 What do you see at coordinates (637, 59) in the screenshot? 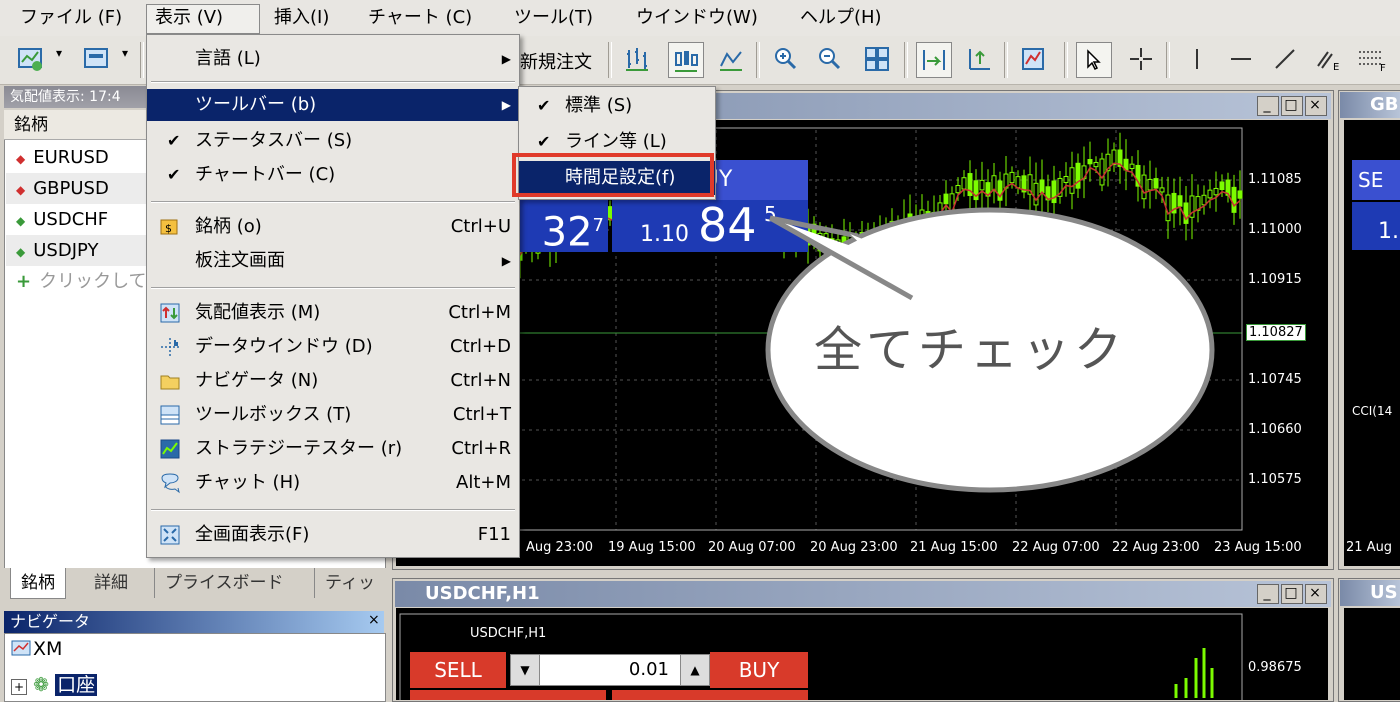
I see `bar-chart-icon` at bounding box center [637, 59].